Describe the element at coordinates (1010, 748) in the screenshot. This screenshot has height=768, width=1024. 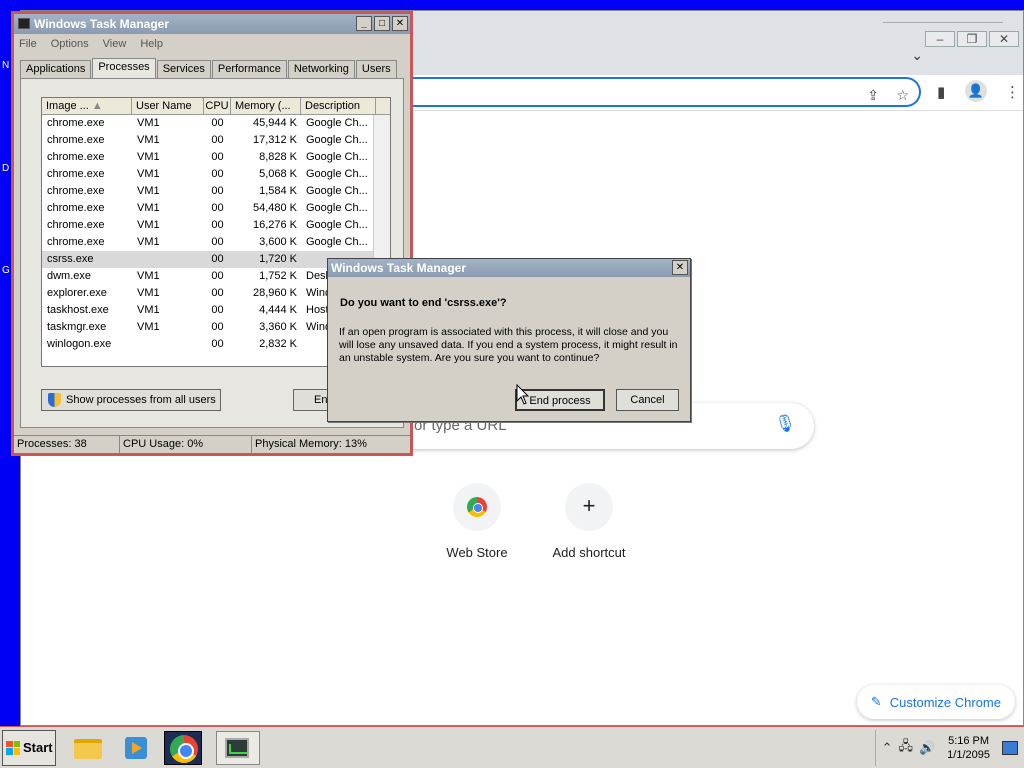
I see `show-desktop-button` at that location.